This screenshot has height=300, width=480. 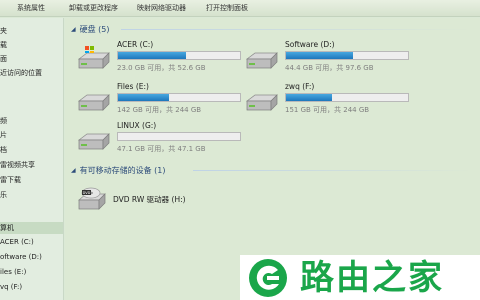 I want to click on drive-name: DVD RW 驱动器 (H:), so click(x=149, y=199).